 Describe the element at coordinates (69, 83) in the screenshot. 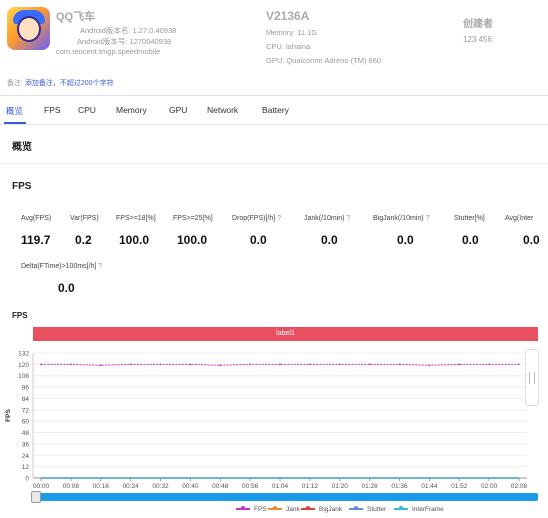

I see `add-note-link: 添加备注，不超过200个字符` at that location.